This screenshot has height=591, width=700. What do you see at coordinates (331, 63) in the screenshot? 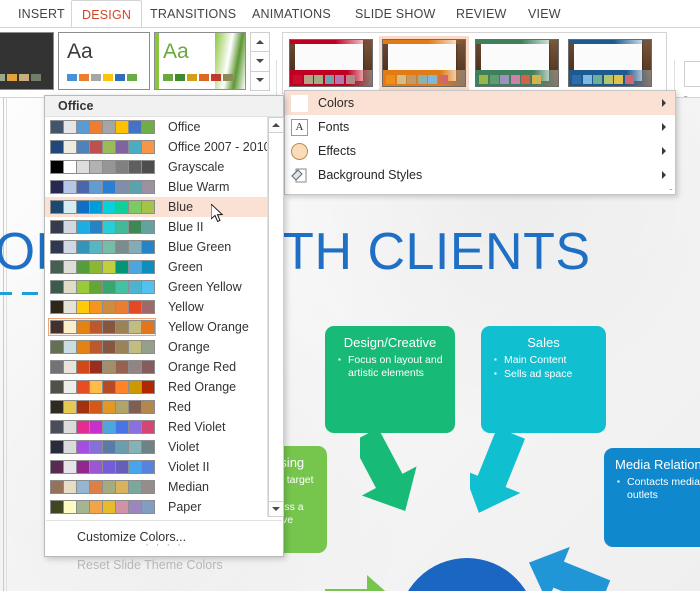
I see `variant-red` at bounding box center [331, 63].